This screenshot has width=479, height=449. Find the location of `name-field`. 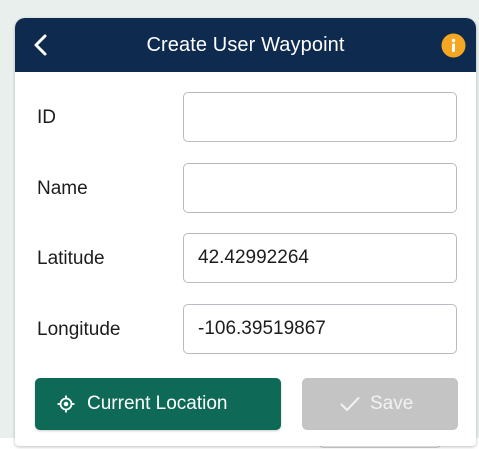

name-field is located at coordinates (320, 188).